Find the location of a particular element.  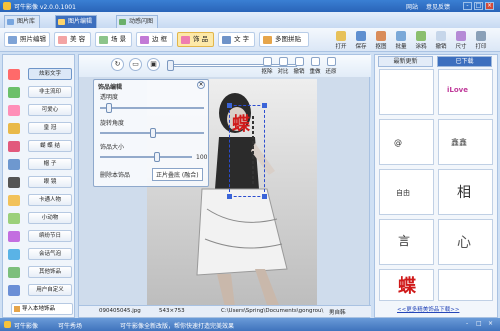

website-link: 网站 is located at coordinates (412, 6).